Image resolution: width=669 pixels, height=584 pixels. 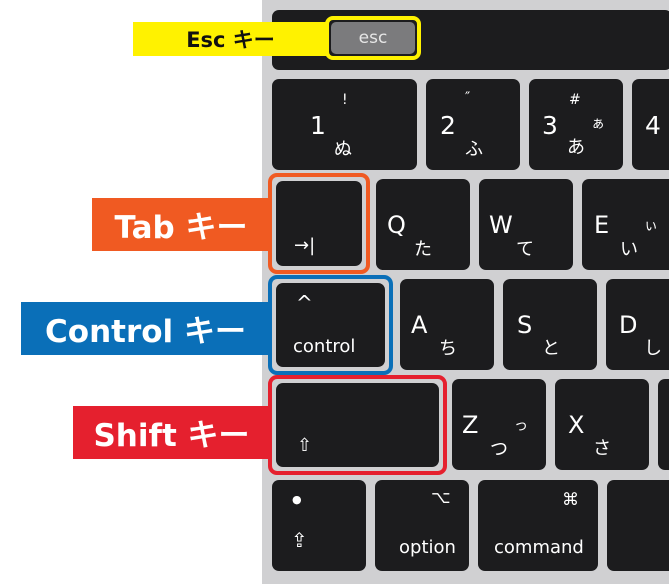 What do you see at coordinates (651, 226) in the screenshot?
I see `key-e-kana-small: ぃ` at bounding box center [651, 226].